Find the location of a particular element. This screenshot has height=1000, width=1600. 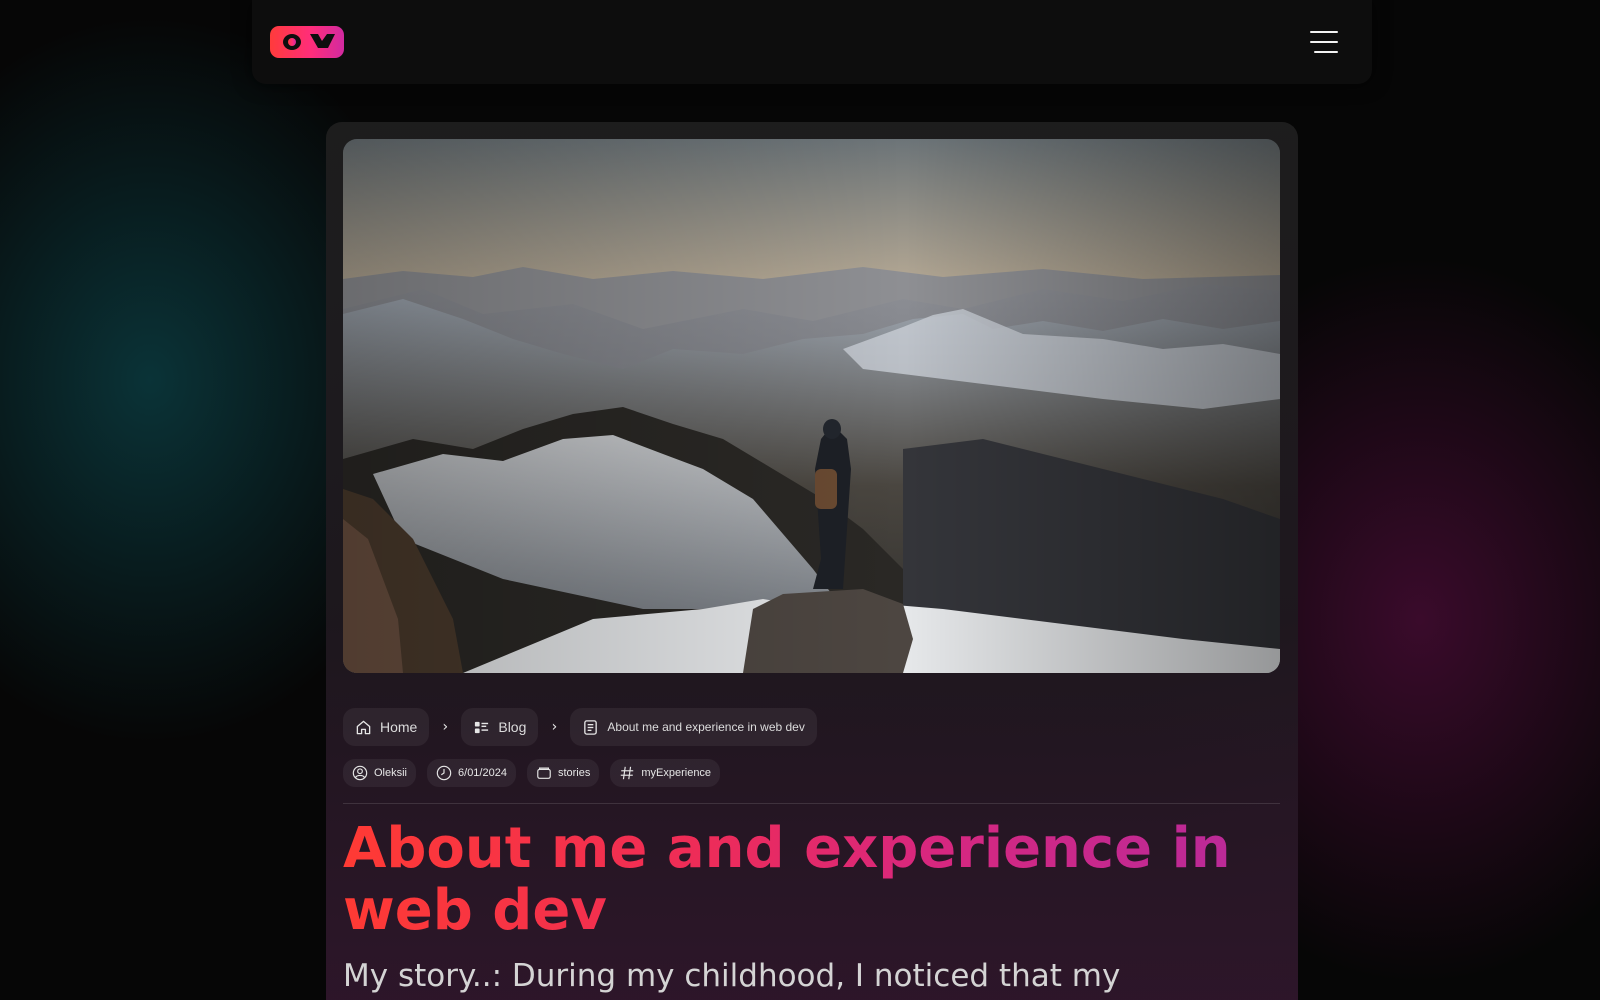

article-title: About me and experience in web dev is located at coordinates (811, 880).